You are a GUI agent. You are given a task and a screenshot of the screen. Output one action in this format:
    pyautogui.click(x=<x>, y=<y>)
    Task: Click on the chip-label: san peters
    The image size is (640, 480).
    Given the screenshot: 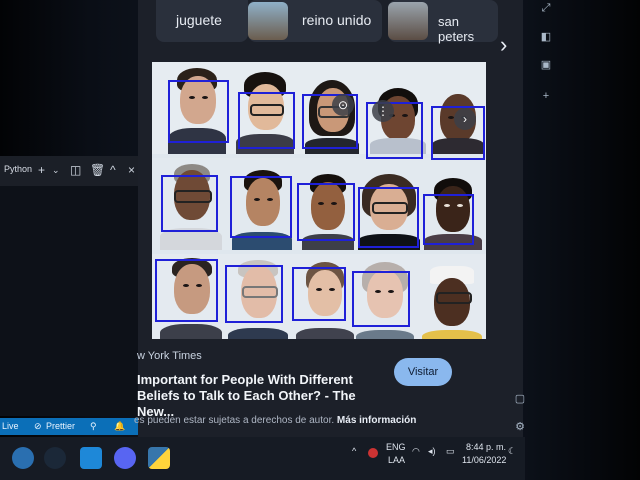 What is the action you would take?
    pyautogui.click(x=456, y=29)
    